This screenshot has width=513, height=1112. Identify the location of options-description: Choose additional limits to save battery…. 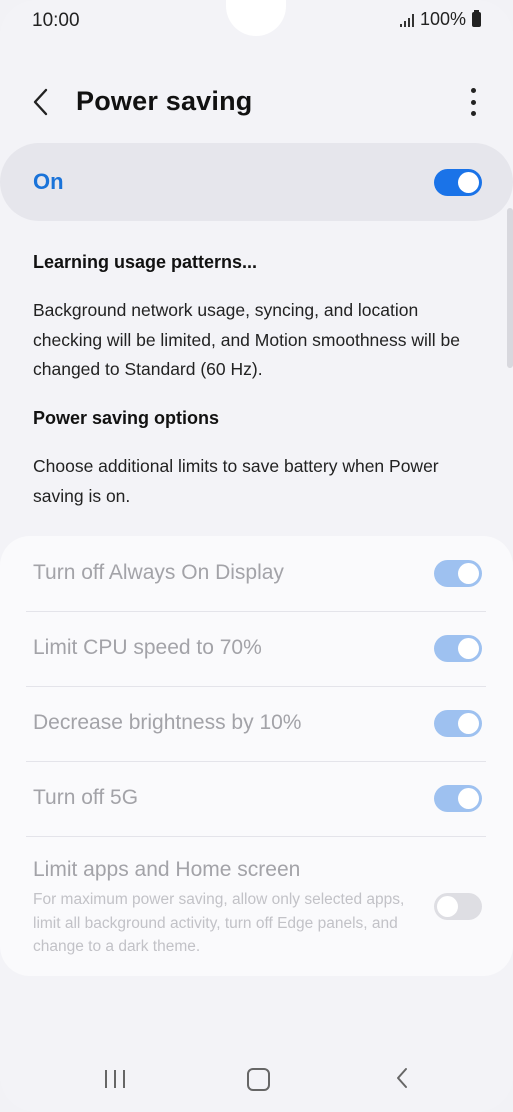
(236, 481).